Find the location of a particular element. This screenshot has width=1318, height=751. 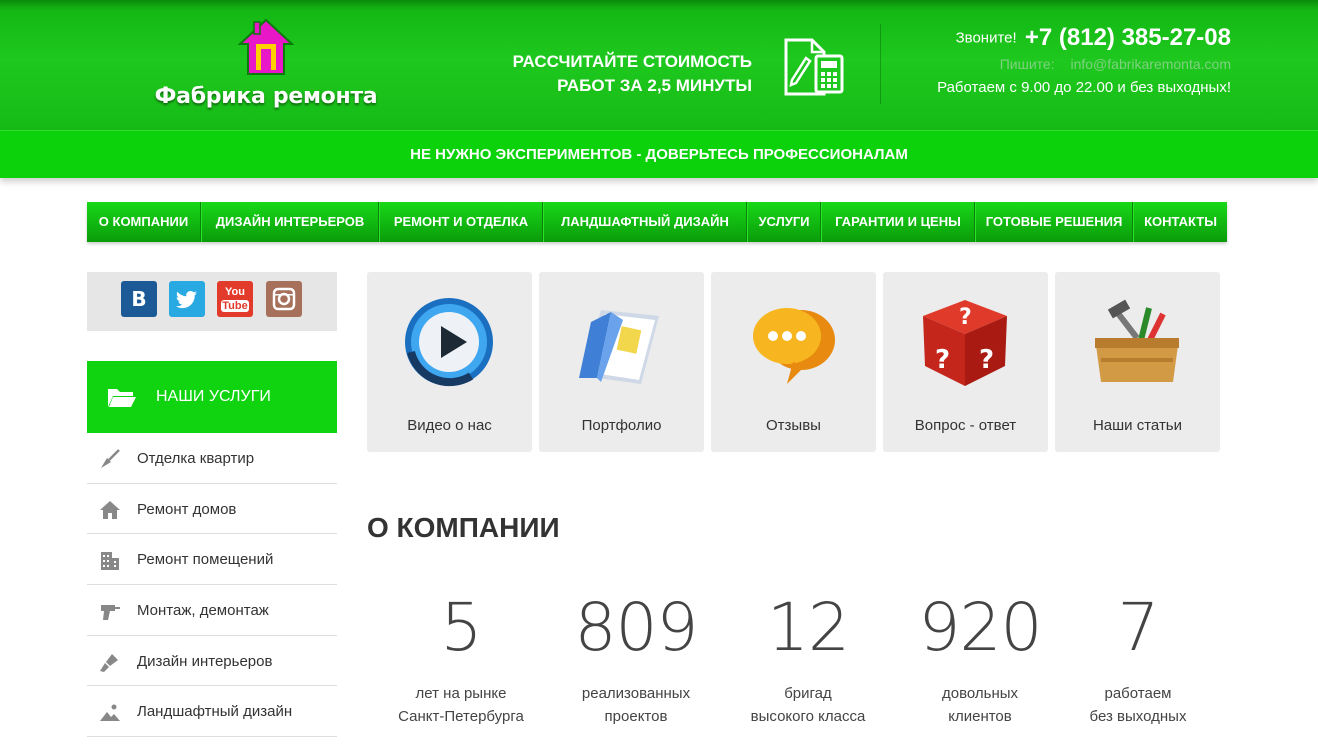

email-link: info@fabrikaremonta.com is located at coordinates (1150, 64).